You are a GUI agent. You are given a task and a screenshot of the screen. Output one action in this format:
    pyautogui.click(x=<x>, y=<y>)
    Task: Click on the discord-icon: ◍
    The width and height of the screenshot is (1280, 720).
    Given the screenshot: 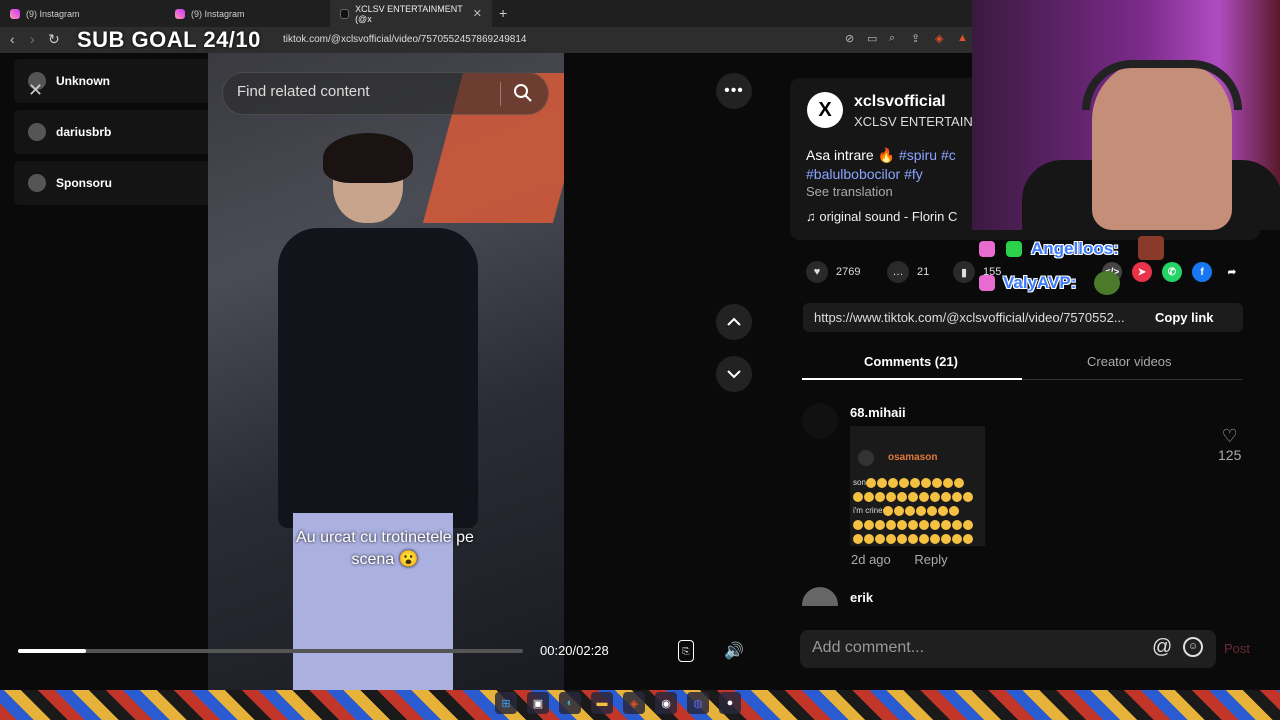 What is the action you would take?
    pyautogui.click(x=698, y=703)
    